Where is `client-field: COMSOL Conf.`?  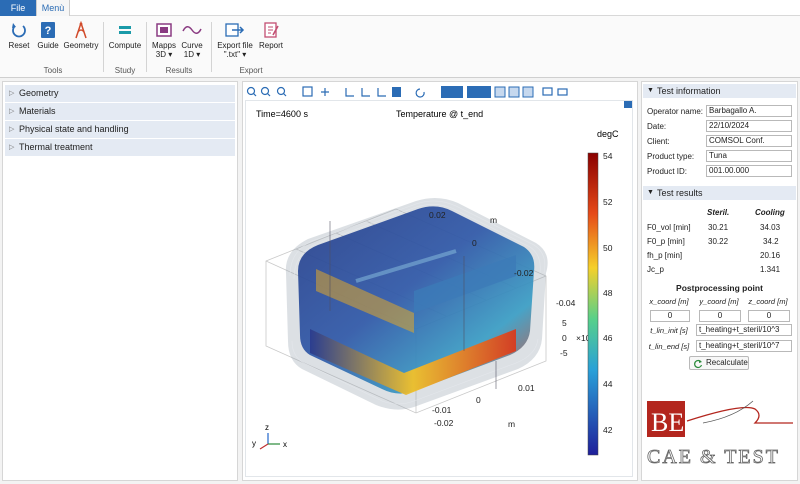
client-field: COMSOL Conf. is located at coordinates (749, 141).